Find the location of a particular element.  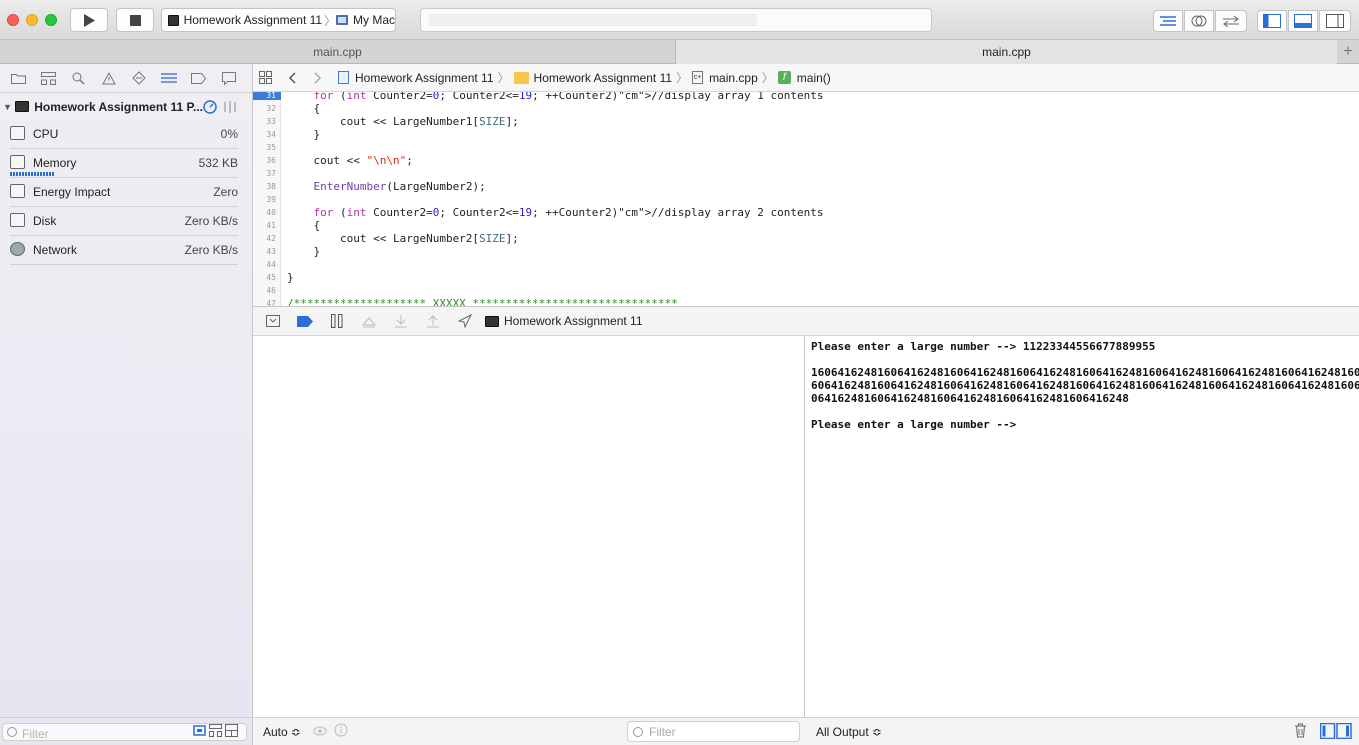

jump-symbol: f main() is located at coordinates (804, 78).